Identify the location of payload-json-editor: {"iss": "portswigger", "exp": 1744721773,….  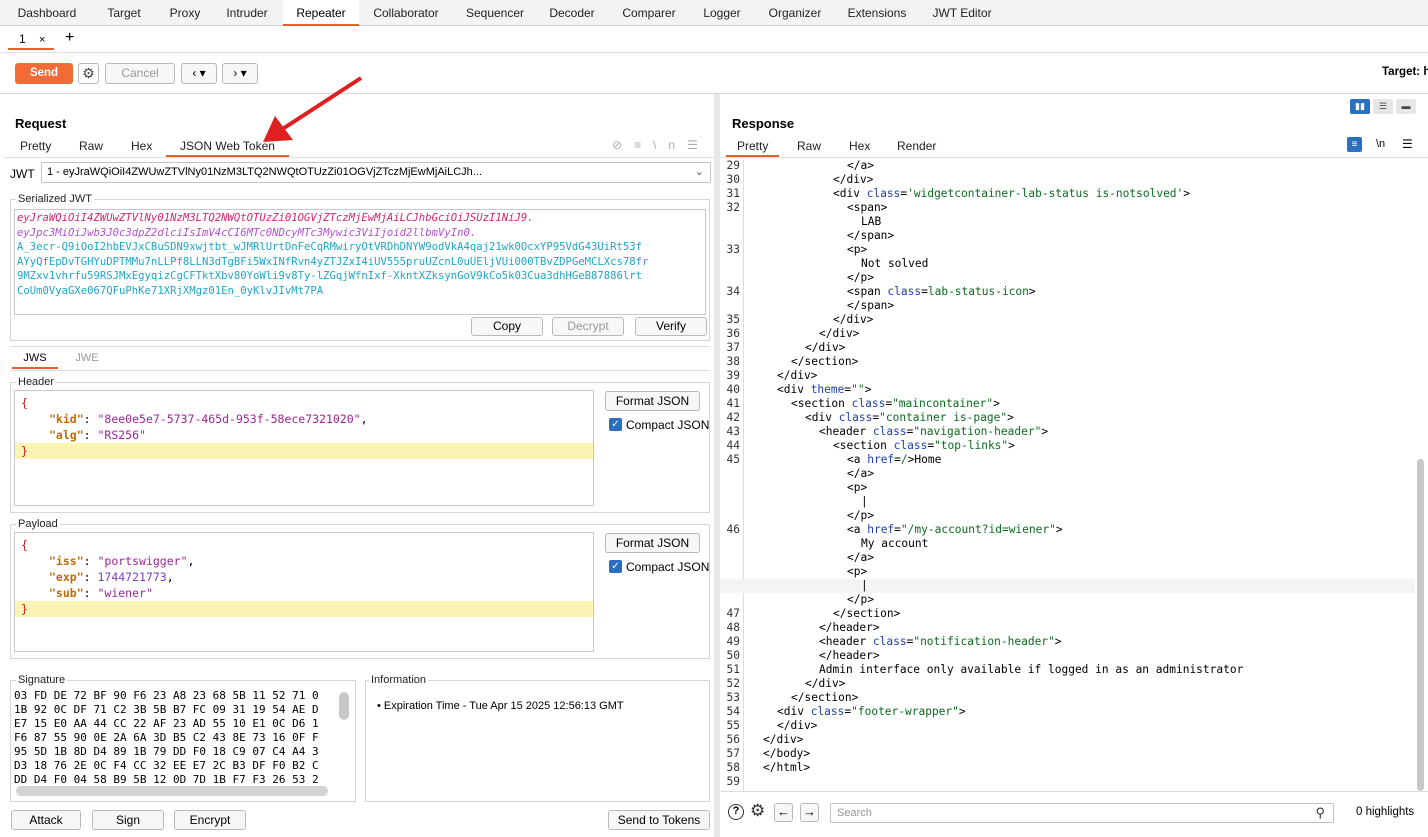
(304, 592).